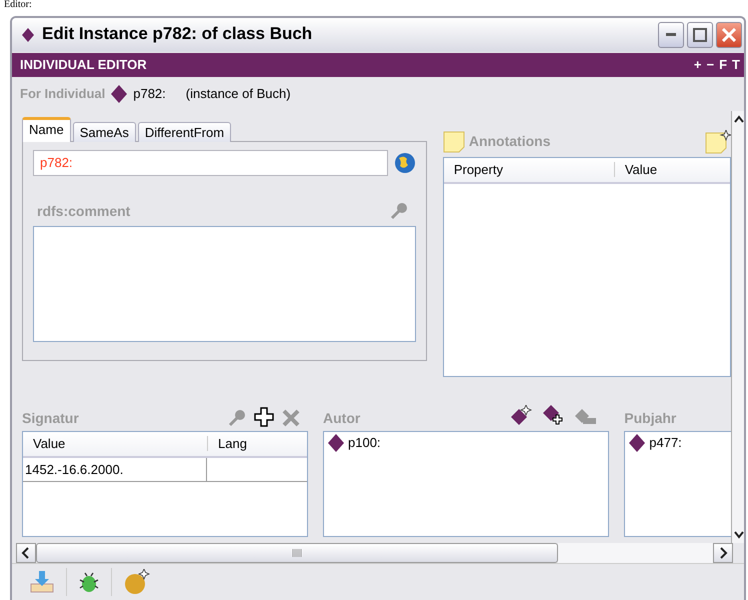 Image resolution: width=748 pixels, height=600 pixels. What do you see at coordinates (364, 442) in the screenshot?
I see `list-item: p100:` at bounding box center [364, 442].